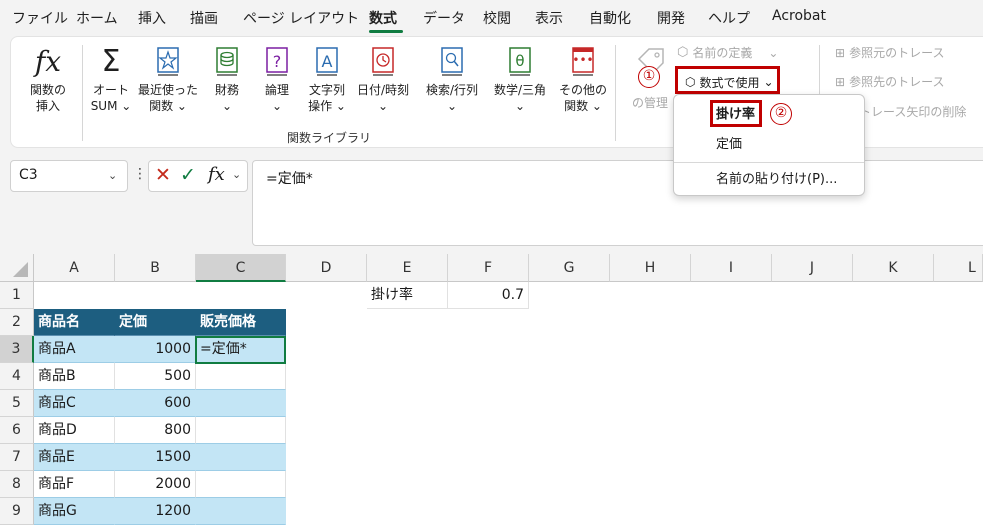 The height and width of the screenshot is (531, 983). Describe the element at coordinates (727, 82) in the screenshot. I see `use-in-formula-button: ⬡ 数式で使用 ⌄` at that location.